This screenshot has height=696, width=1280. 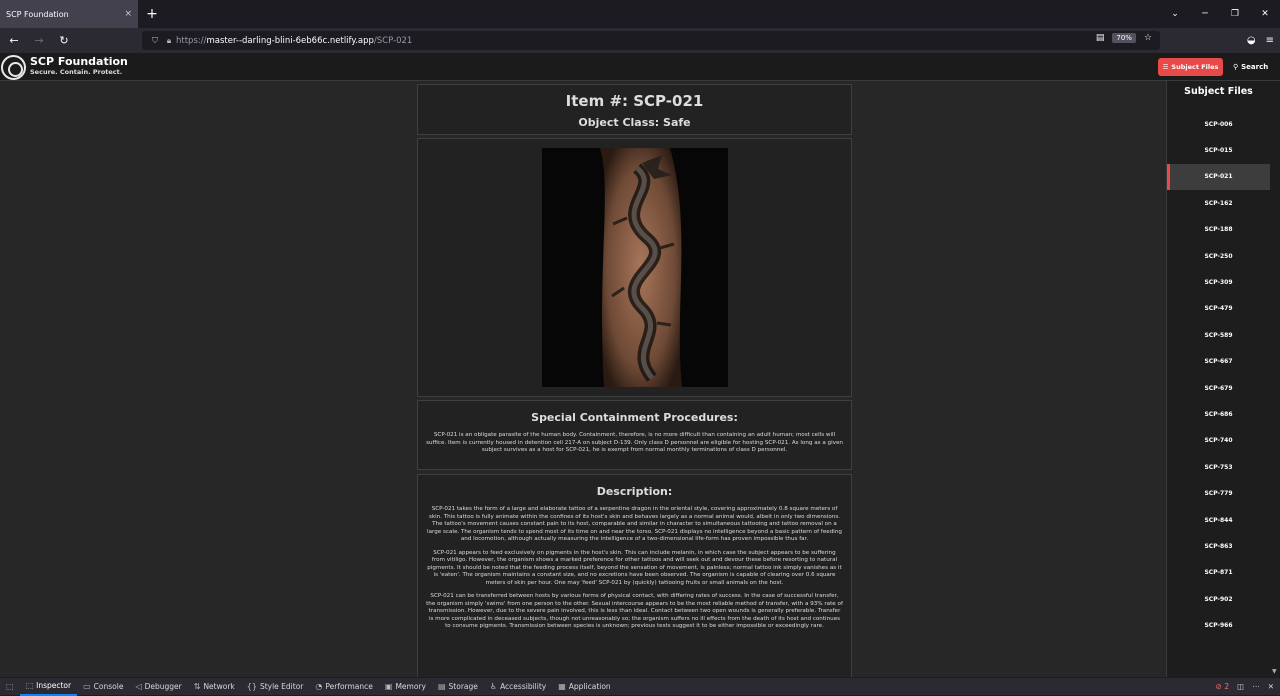 I want to click on subject-files-button: ☰ Subject Files, so click(x=1190, y=67).